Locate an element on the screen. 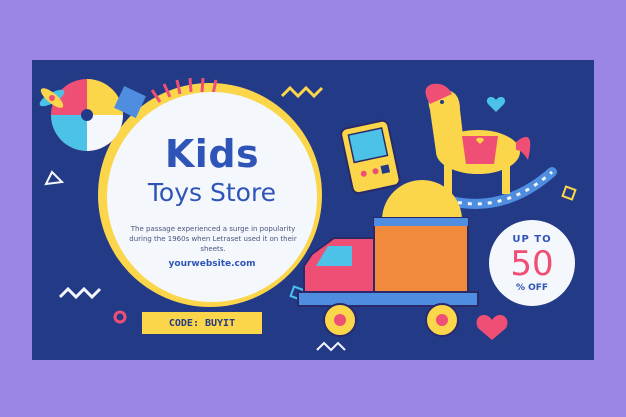  website-link: yourwebsite.com is located at coordinates (212, 264).